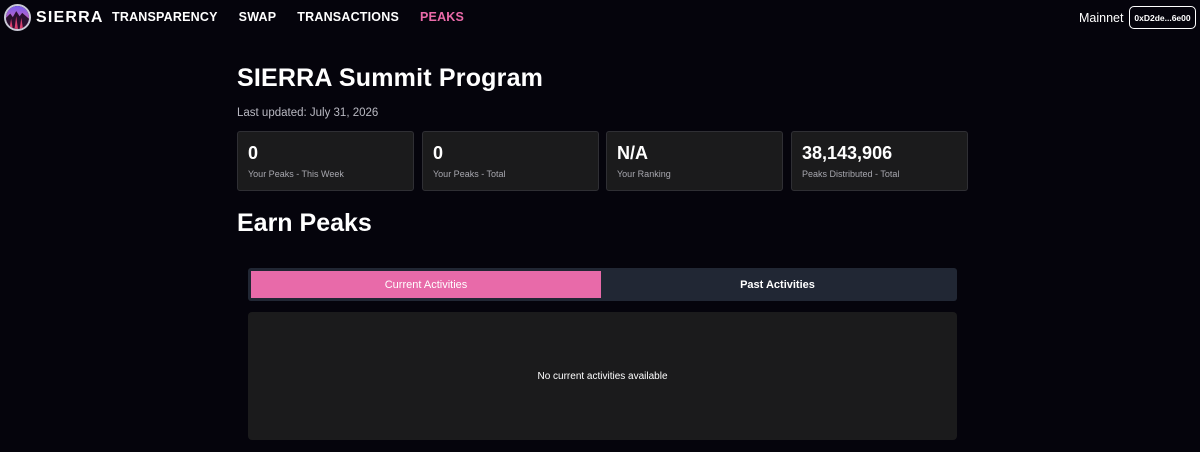 The width and height of the screenshot is (1200, 452). I want to click on page-title: SIERRA Summit Program, so click(390, 78).